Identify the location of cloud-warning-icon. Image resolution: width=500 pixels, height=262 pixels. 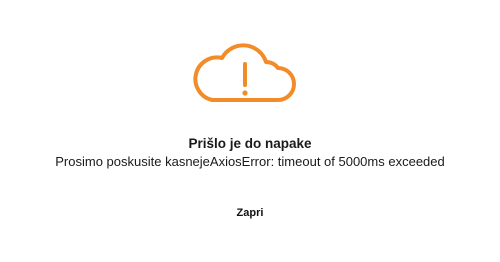
(245, 71).